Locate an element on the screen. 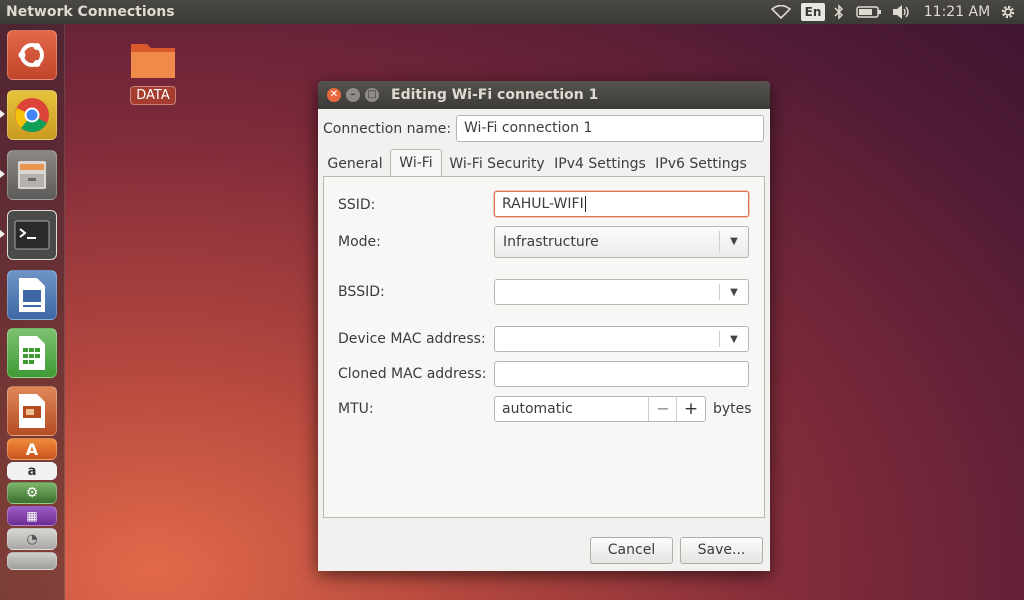 The image size is (1024, 600). cancel-button: Cancel is located at coordinates (631, 550).